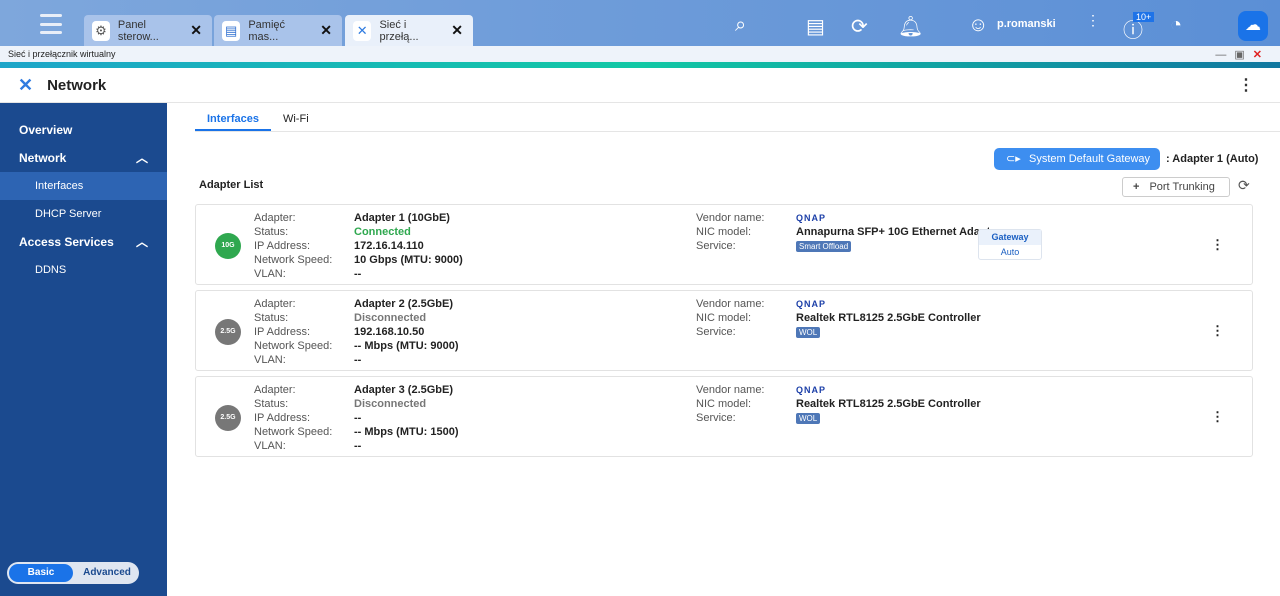 The width and height of the screenshot is (1280, 596). Describe the element at coordinates (1261, 55) in the screenshot. I see `close-window-icon: ✕` at that location.